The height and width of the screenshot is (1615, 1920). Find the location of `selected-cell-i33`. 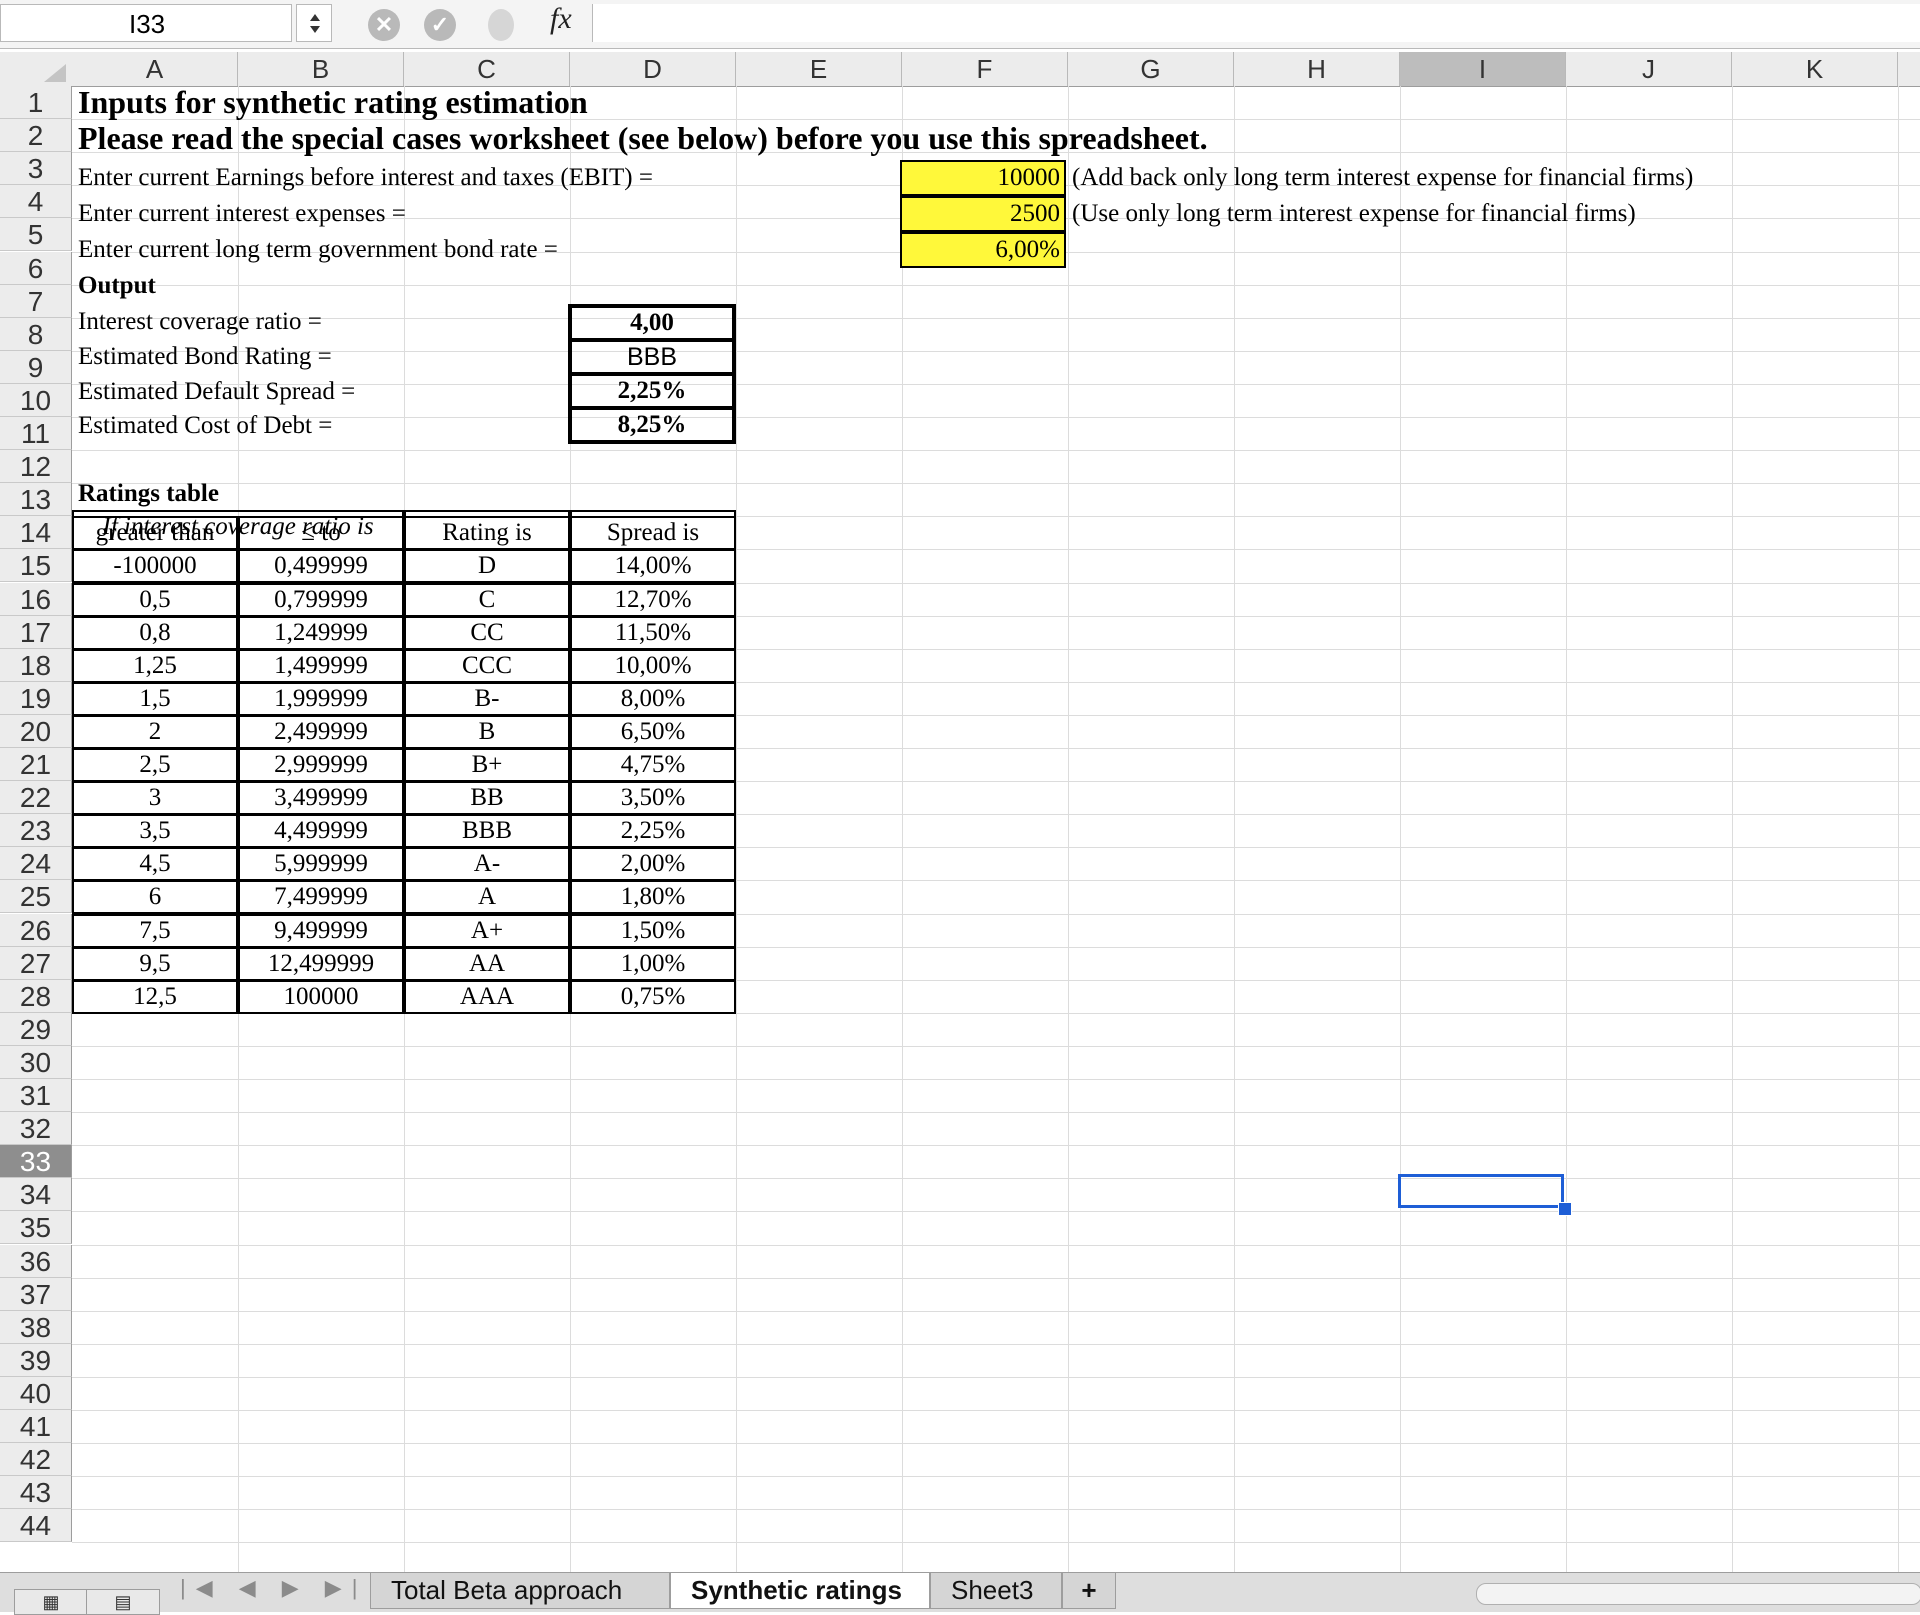

selected-cell-i33 is located at coordinates (1481, 1191).